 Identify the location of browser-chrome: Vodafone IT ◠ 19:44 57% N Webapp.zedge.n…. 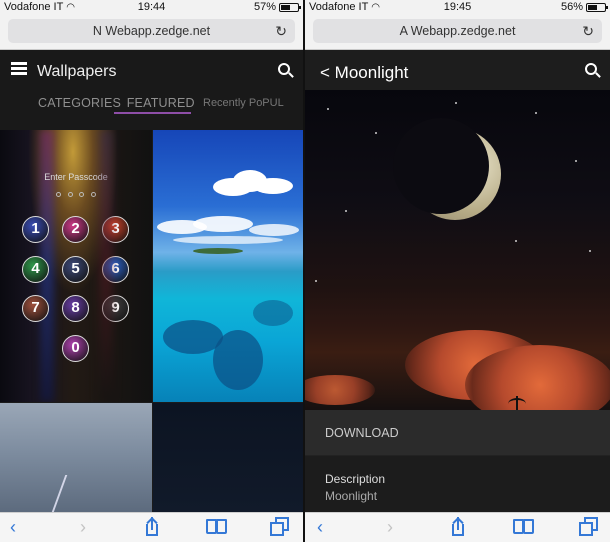
(151, 25).